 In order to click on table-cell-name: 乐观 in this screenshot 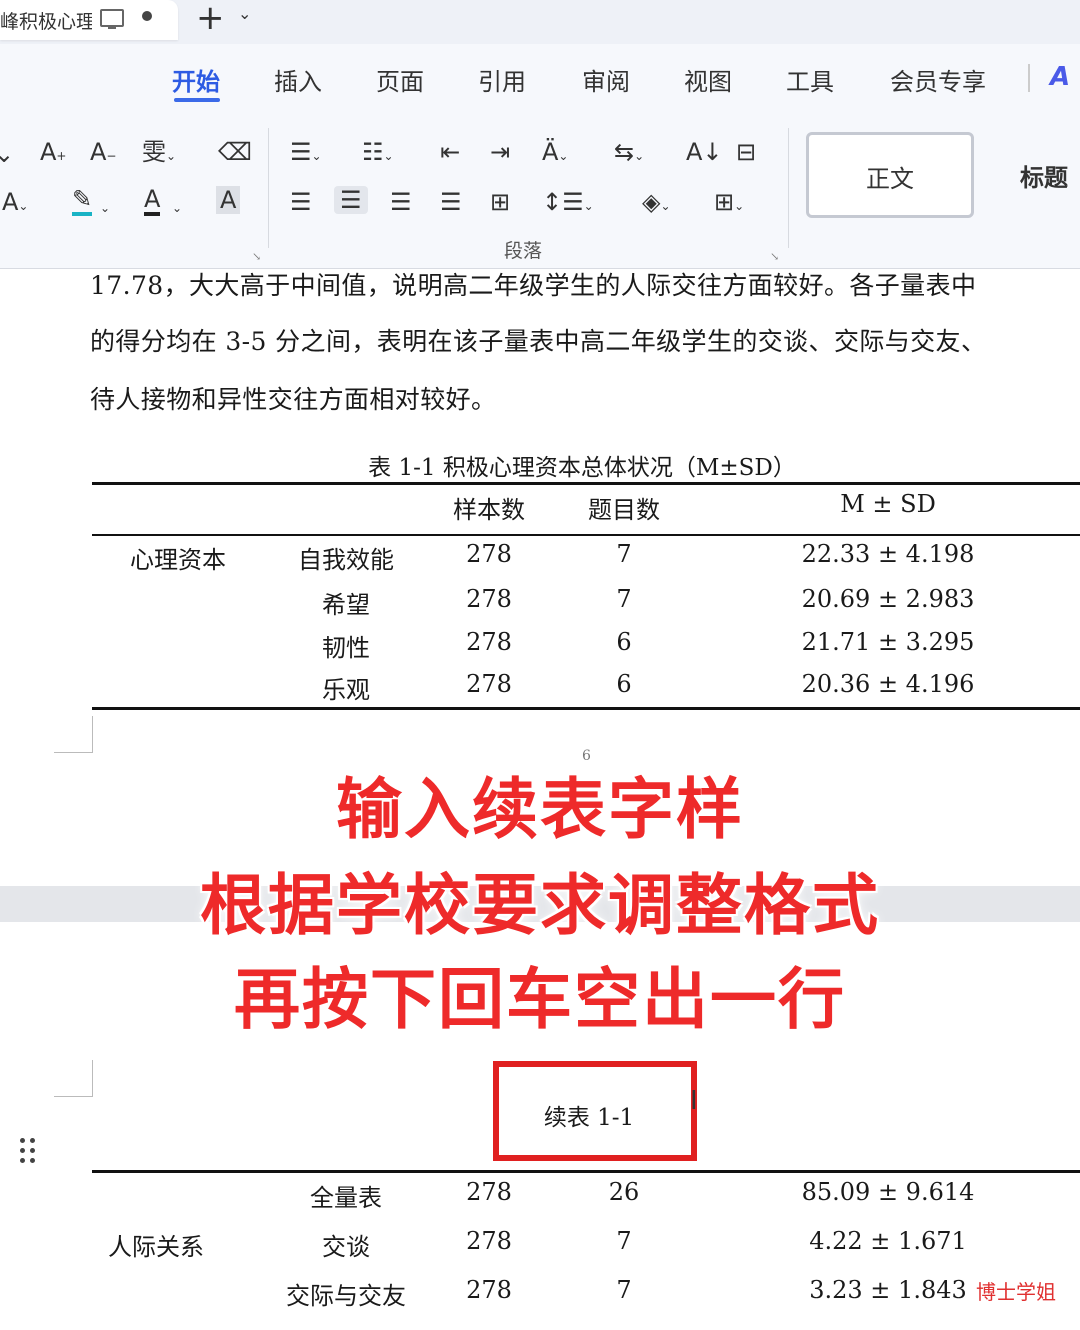, I will do `click(346, 687)`.